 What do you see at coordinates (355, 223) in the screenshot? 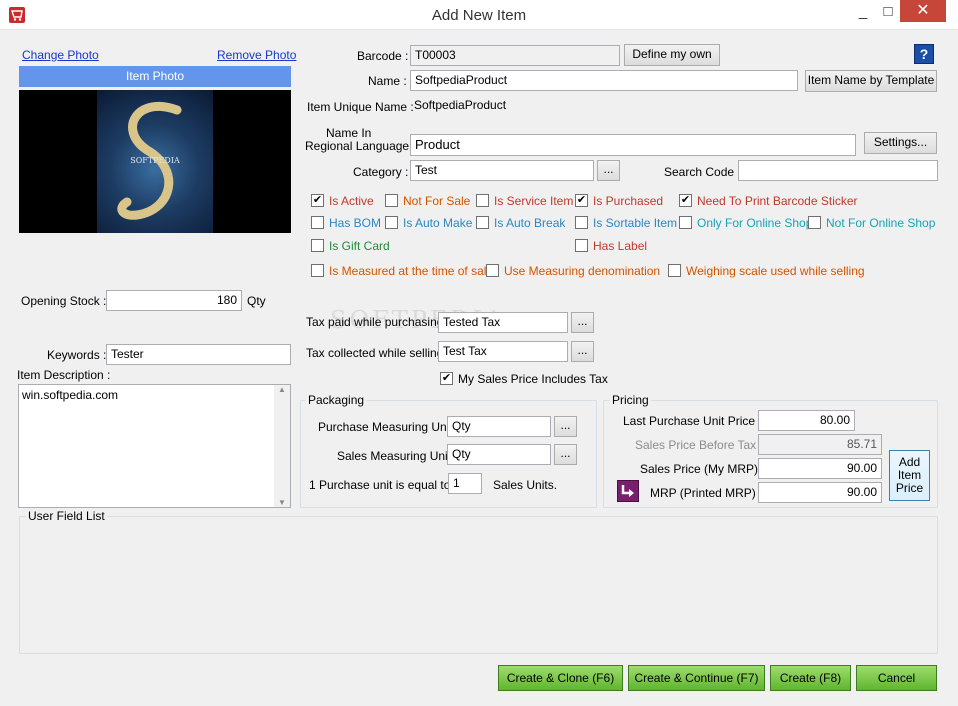
I see `flag-label: Has BOM` at bounding box center [355, 223].